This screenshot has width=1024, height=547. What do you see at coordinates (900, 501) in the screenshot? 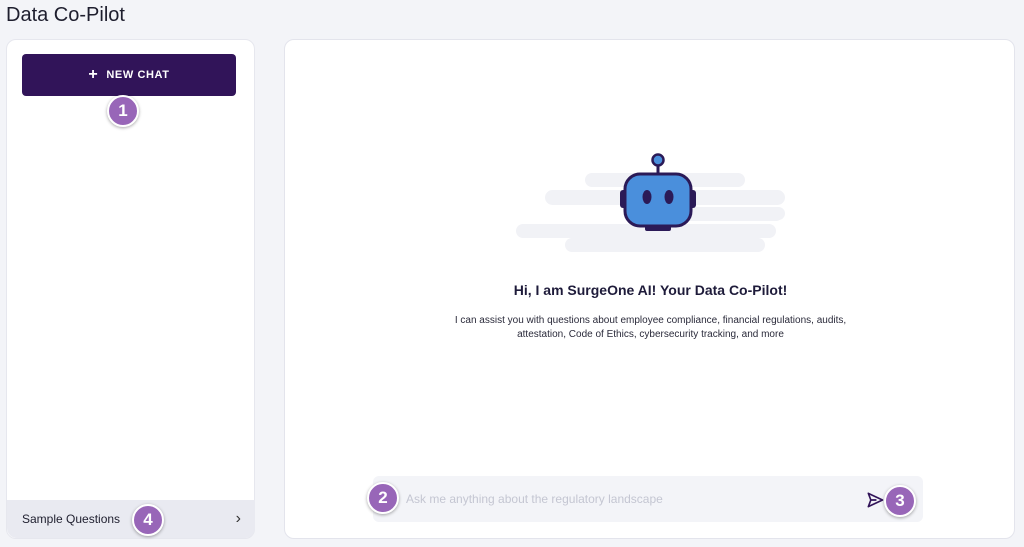
I see `callout-badge-3: 3` at bounding box center [900, 501].